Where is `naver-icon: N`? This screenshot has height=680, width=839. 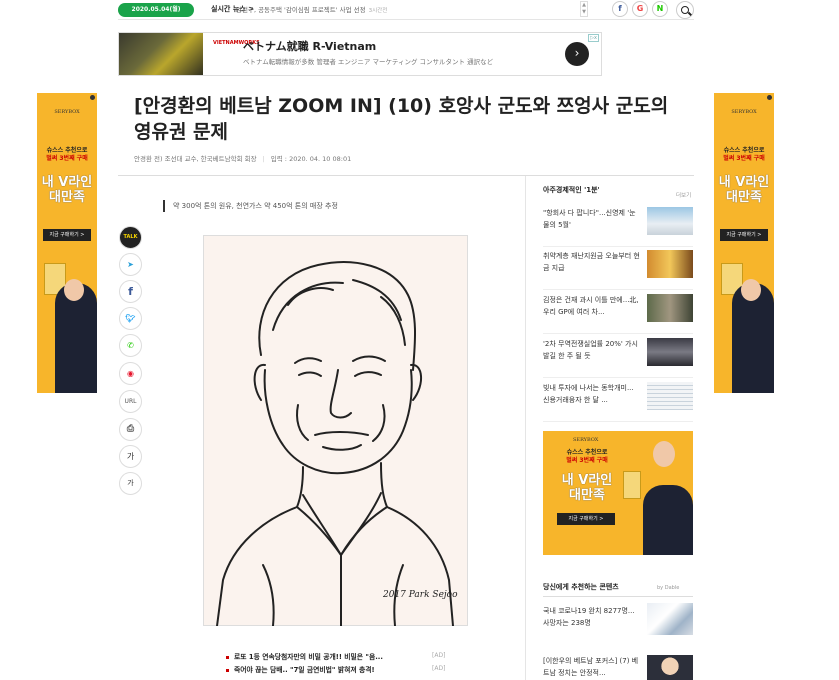
naver-icon: N is located at coordinates (660, 9).